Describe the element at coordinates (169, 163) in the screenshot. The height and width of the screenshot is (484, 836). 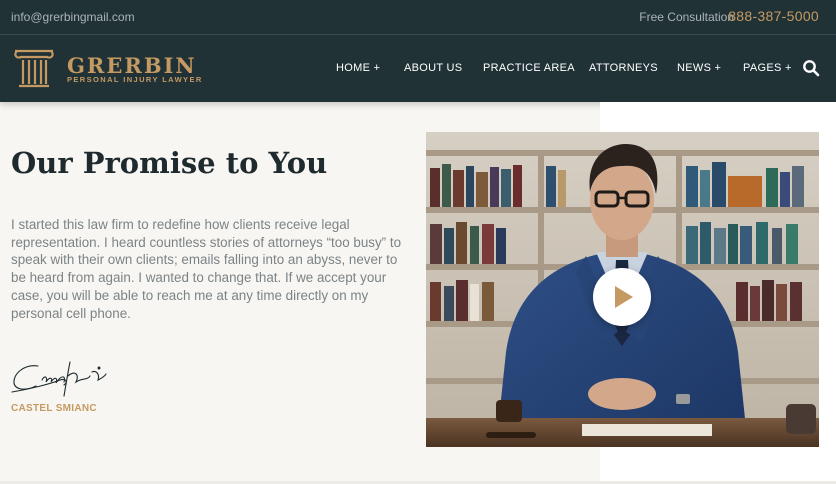
I see `section-heading: Our Promise to You` at that location.